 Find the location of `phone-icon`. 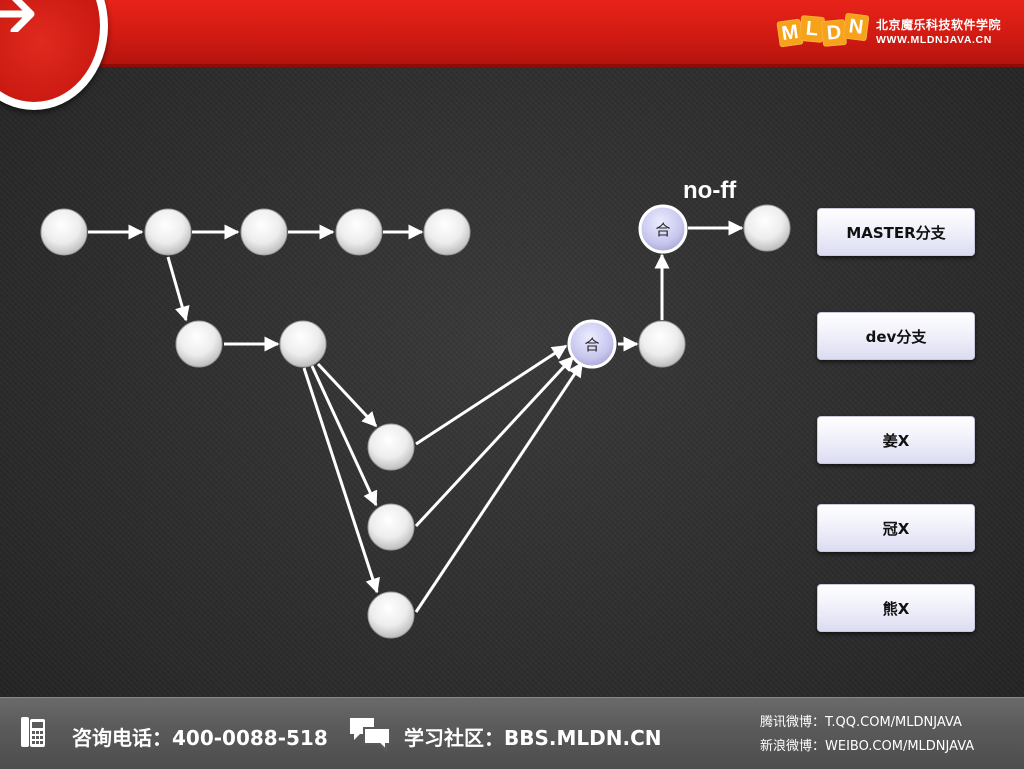

phone-icon is located at coordinates (33, 732).